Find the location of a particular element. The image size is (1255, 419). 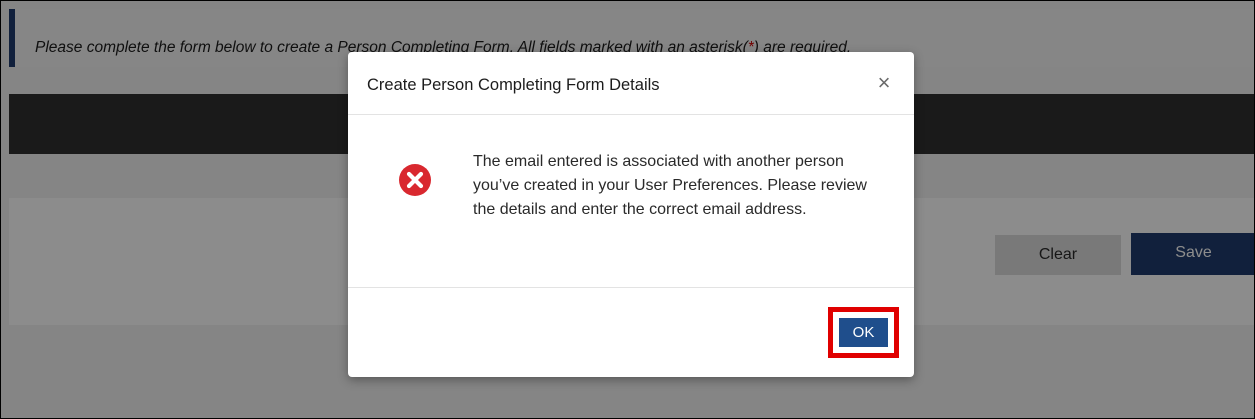

ok-button: OK is located at coordinates (863, 332).